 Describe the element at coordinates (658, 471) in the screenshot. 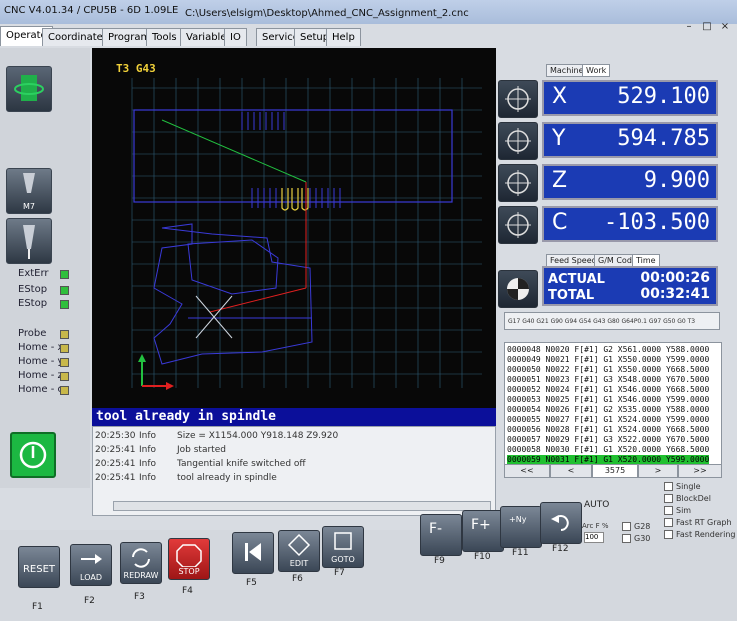

I see `gcode-next-button: >` at that location.